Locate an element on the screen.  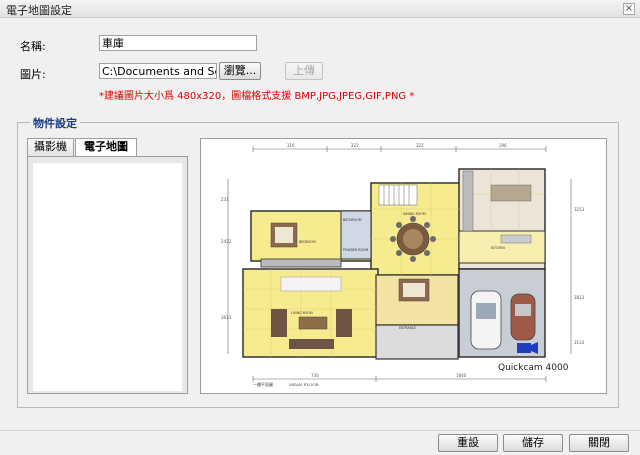
title-bar: 電子地圖設定 × is located at coordinates (320, 9).